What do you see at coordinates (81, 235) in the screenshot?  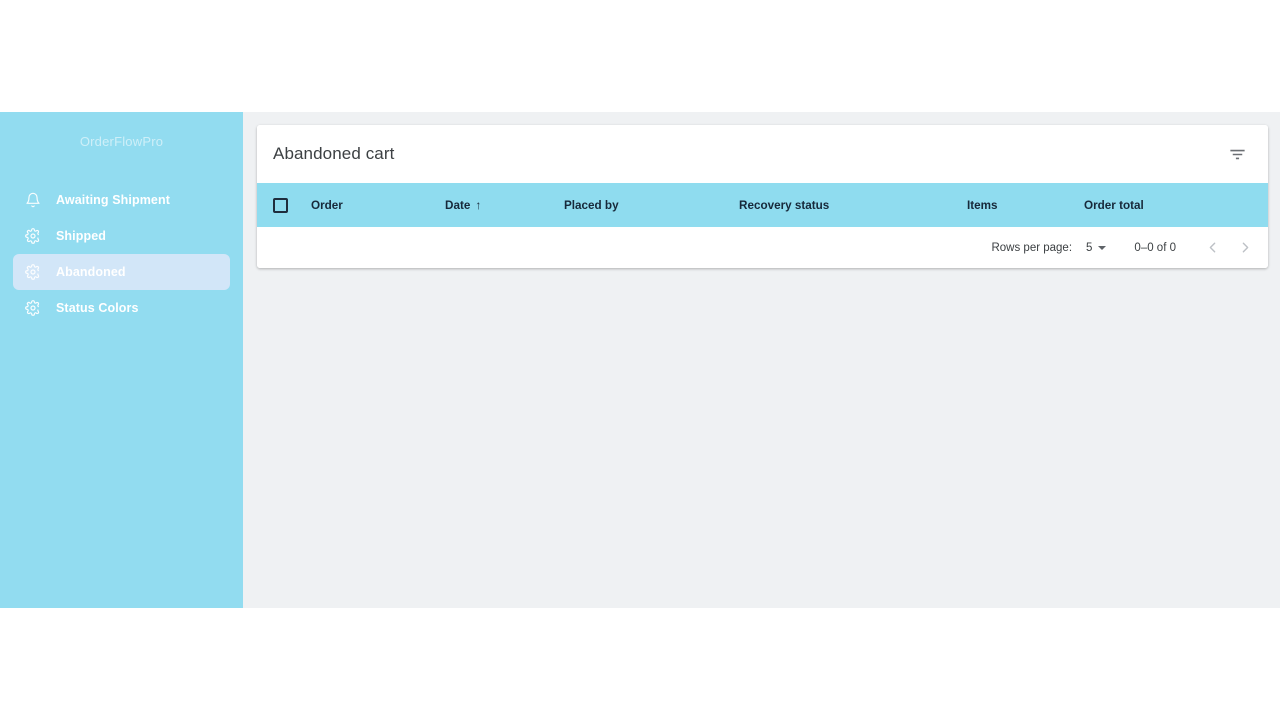 I see `sidebar-item-label: Shipped` at bounding box center [81, 235].